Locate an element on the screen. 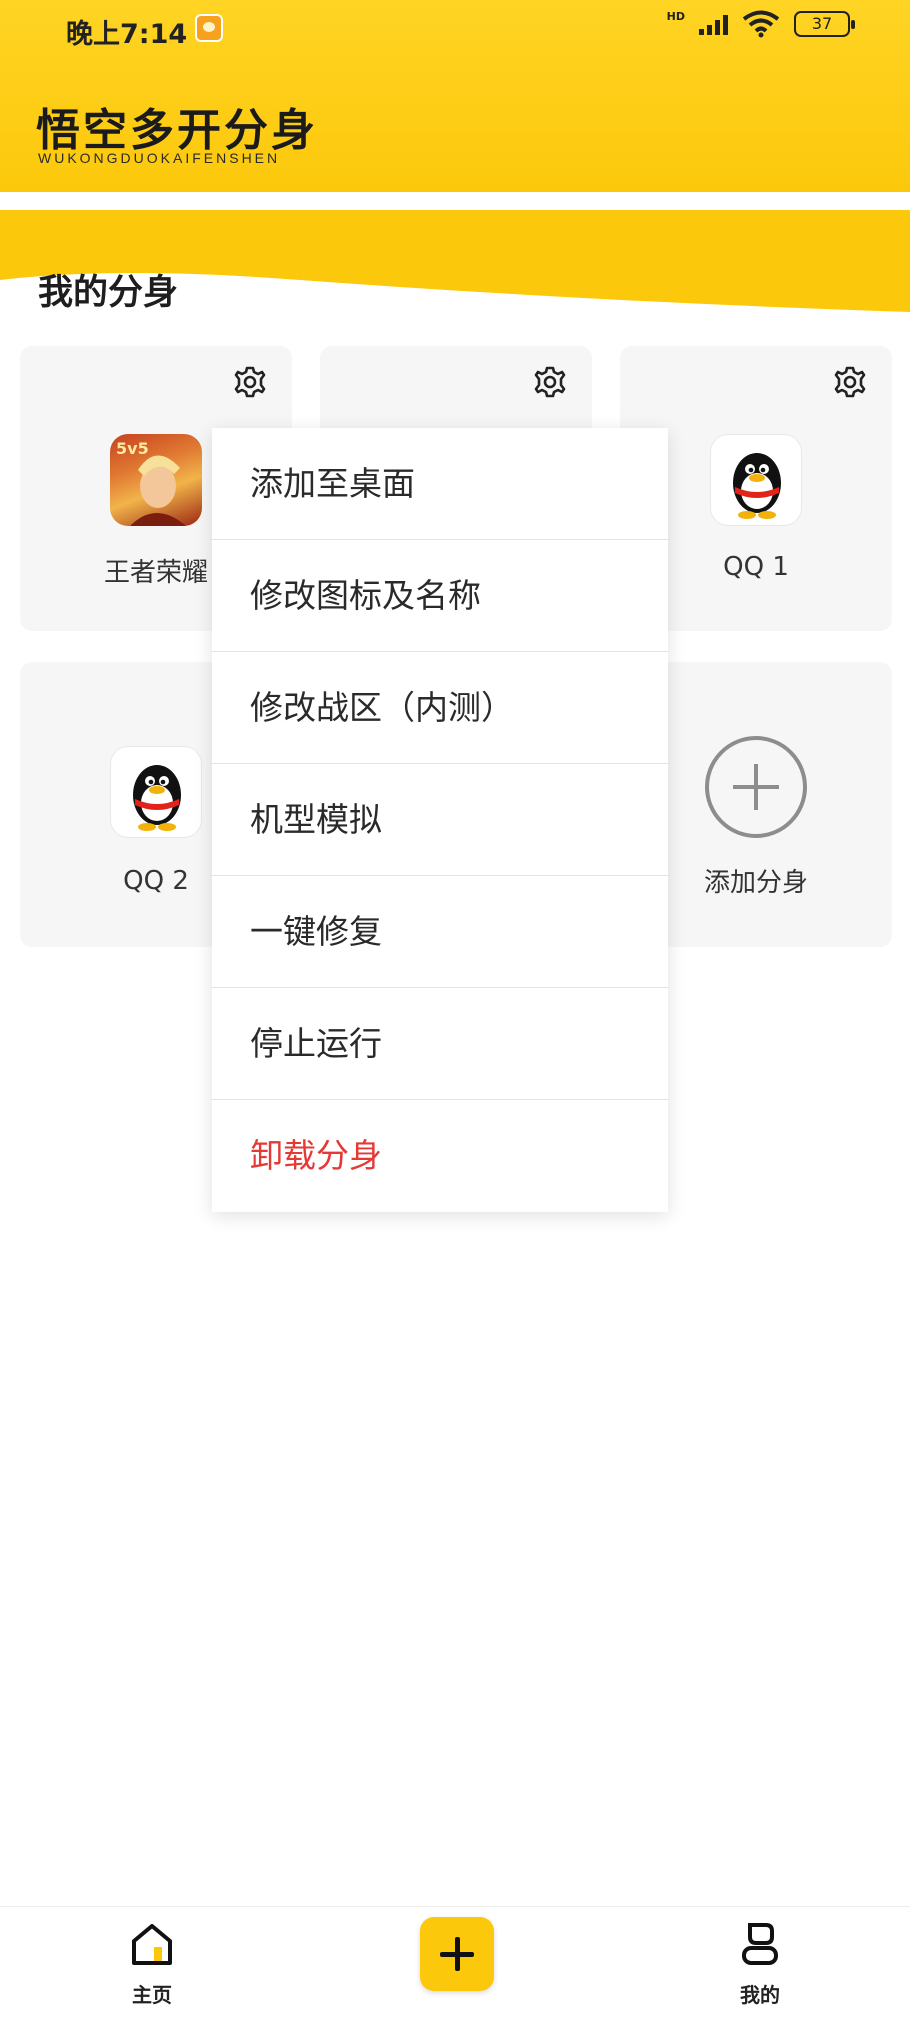 This screenshot has width=910, height=2020. nav-home: 主页 is located at coordinates (152, 1964).